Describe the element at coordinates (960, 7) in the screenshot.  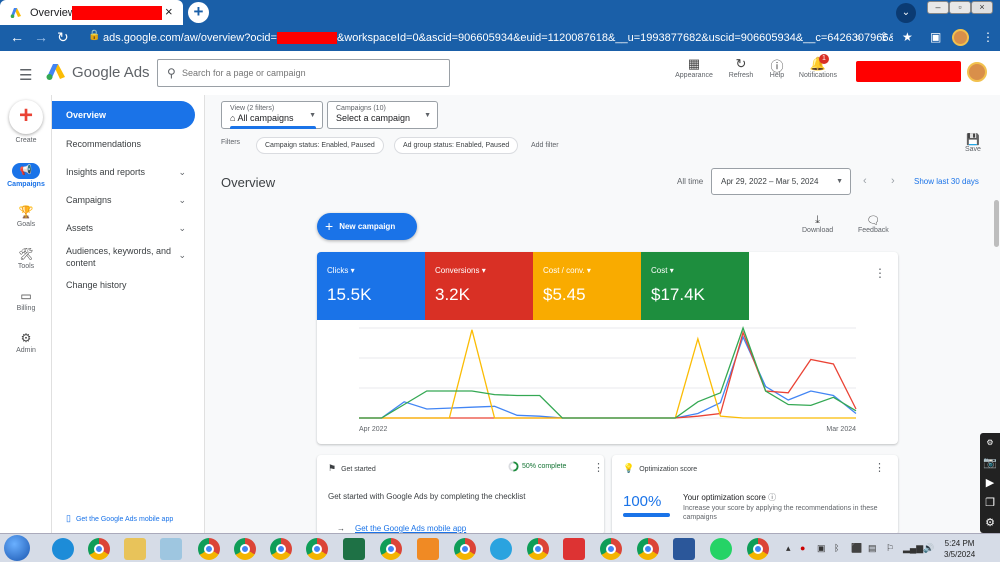
I see `maximize-icon: ▫` at that location.